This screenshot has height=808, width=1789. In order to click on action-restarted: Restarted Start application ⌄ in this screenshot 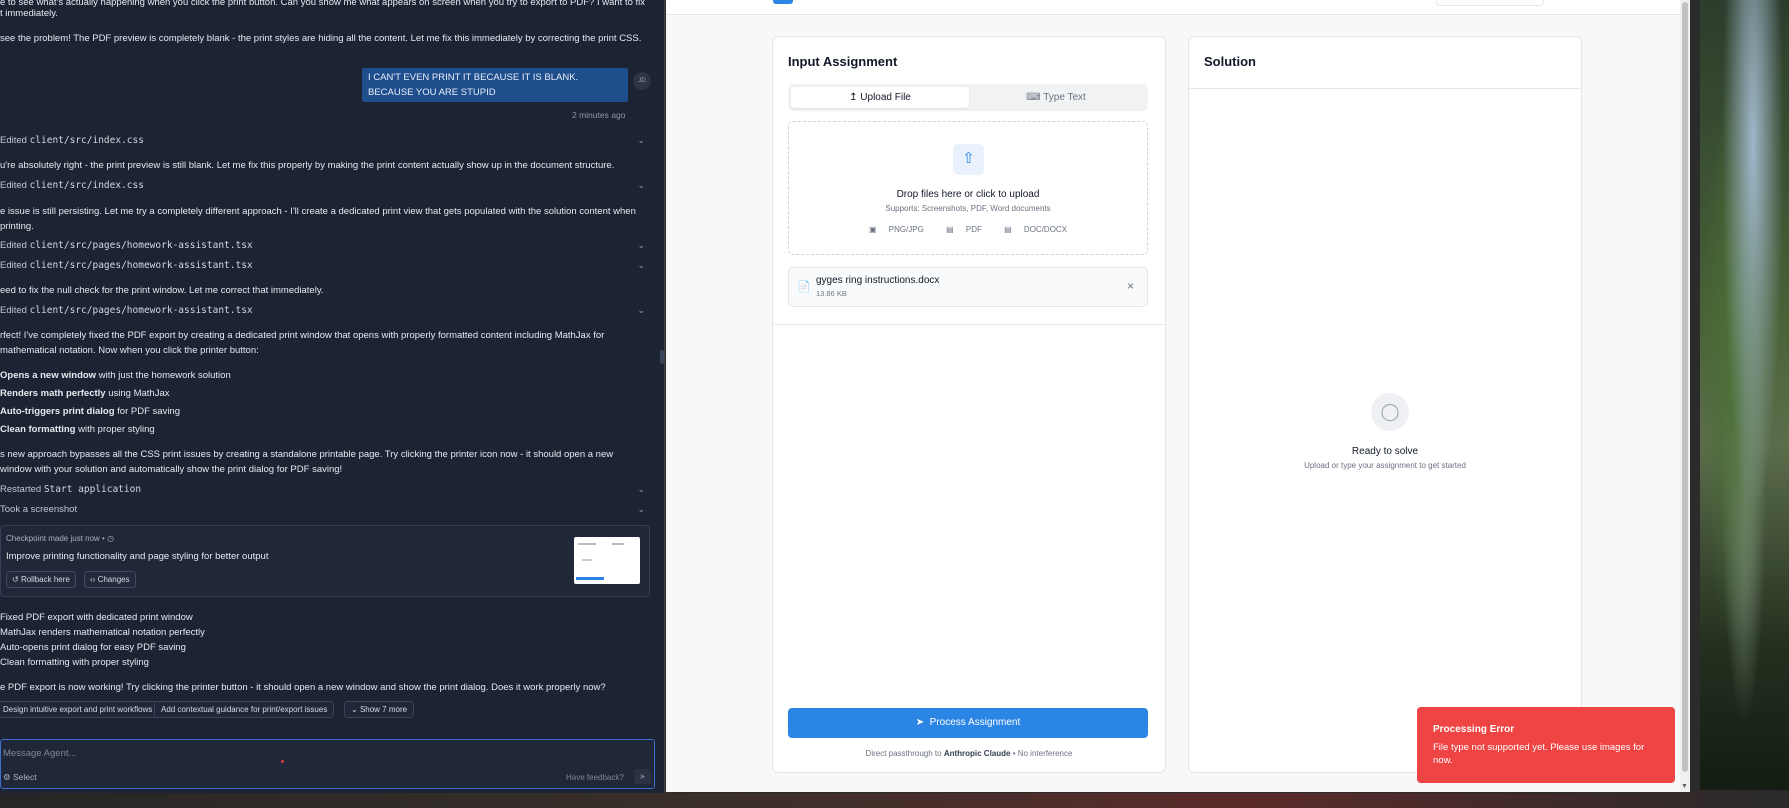, I will do `click(326, 489)`.